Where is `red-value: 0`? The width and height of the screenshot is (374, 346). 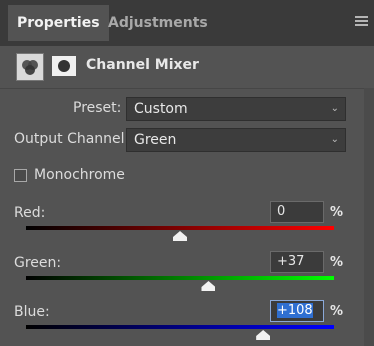 red-value: 0 is located at coordinates (281, 211).